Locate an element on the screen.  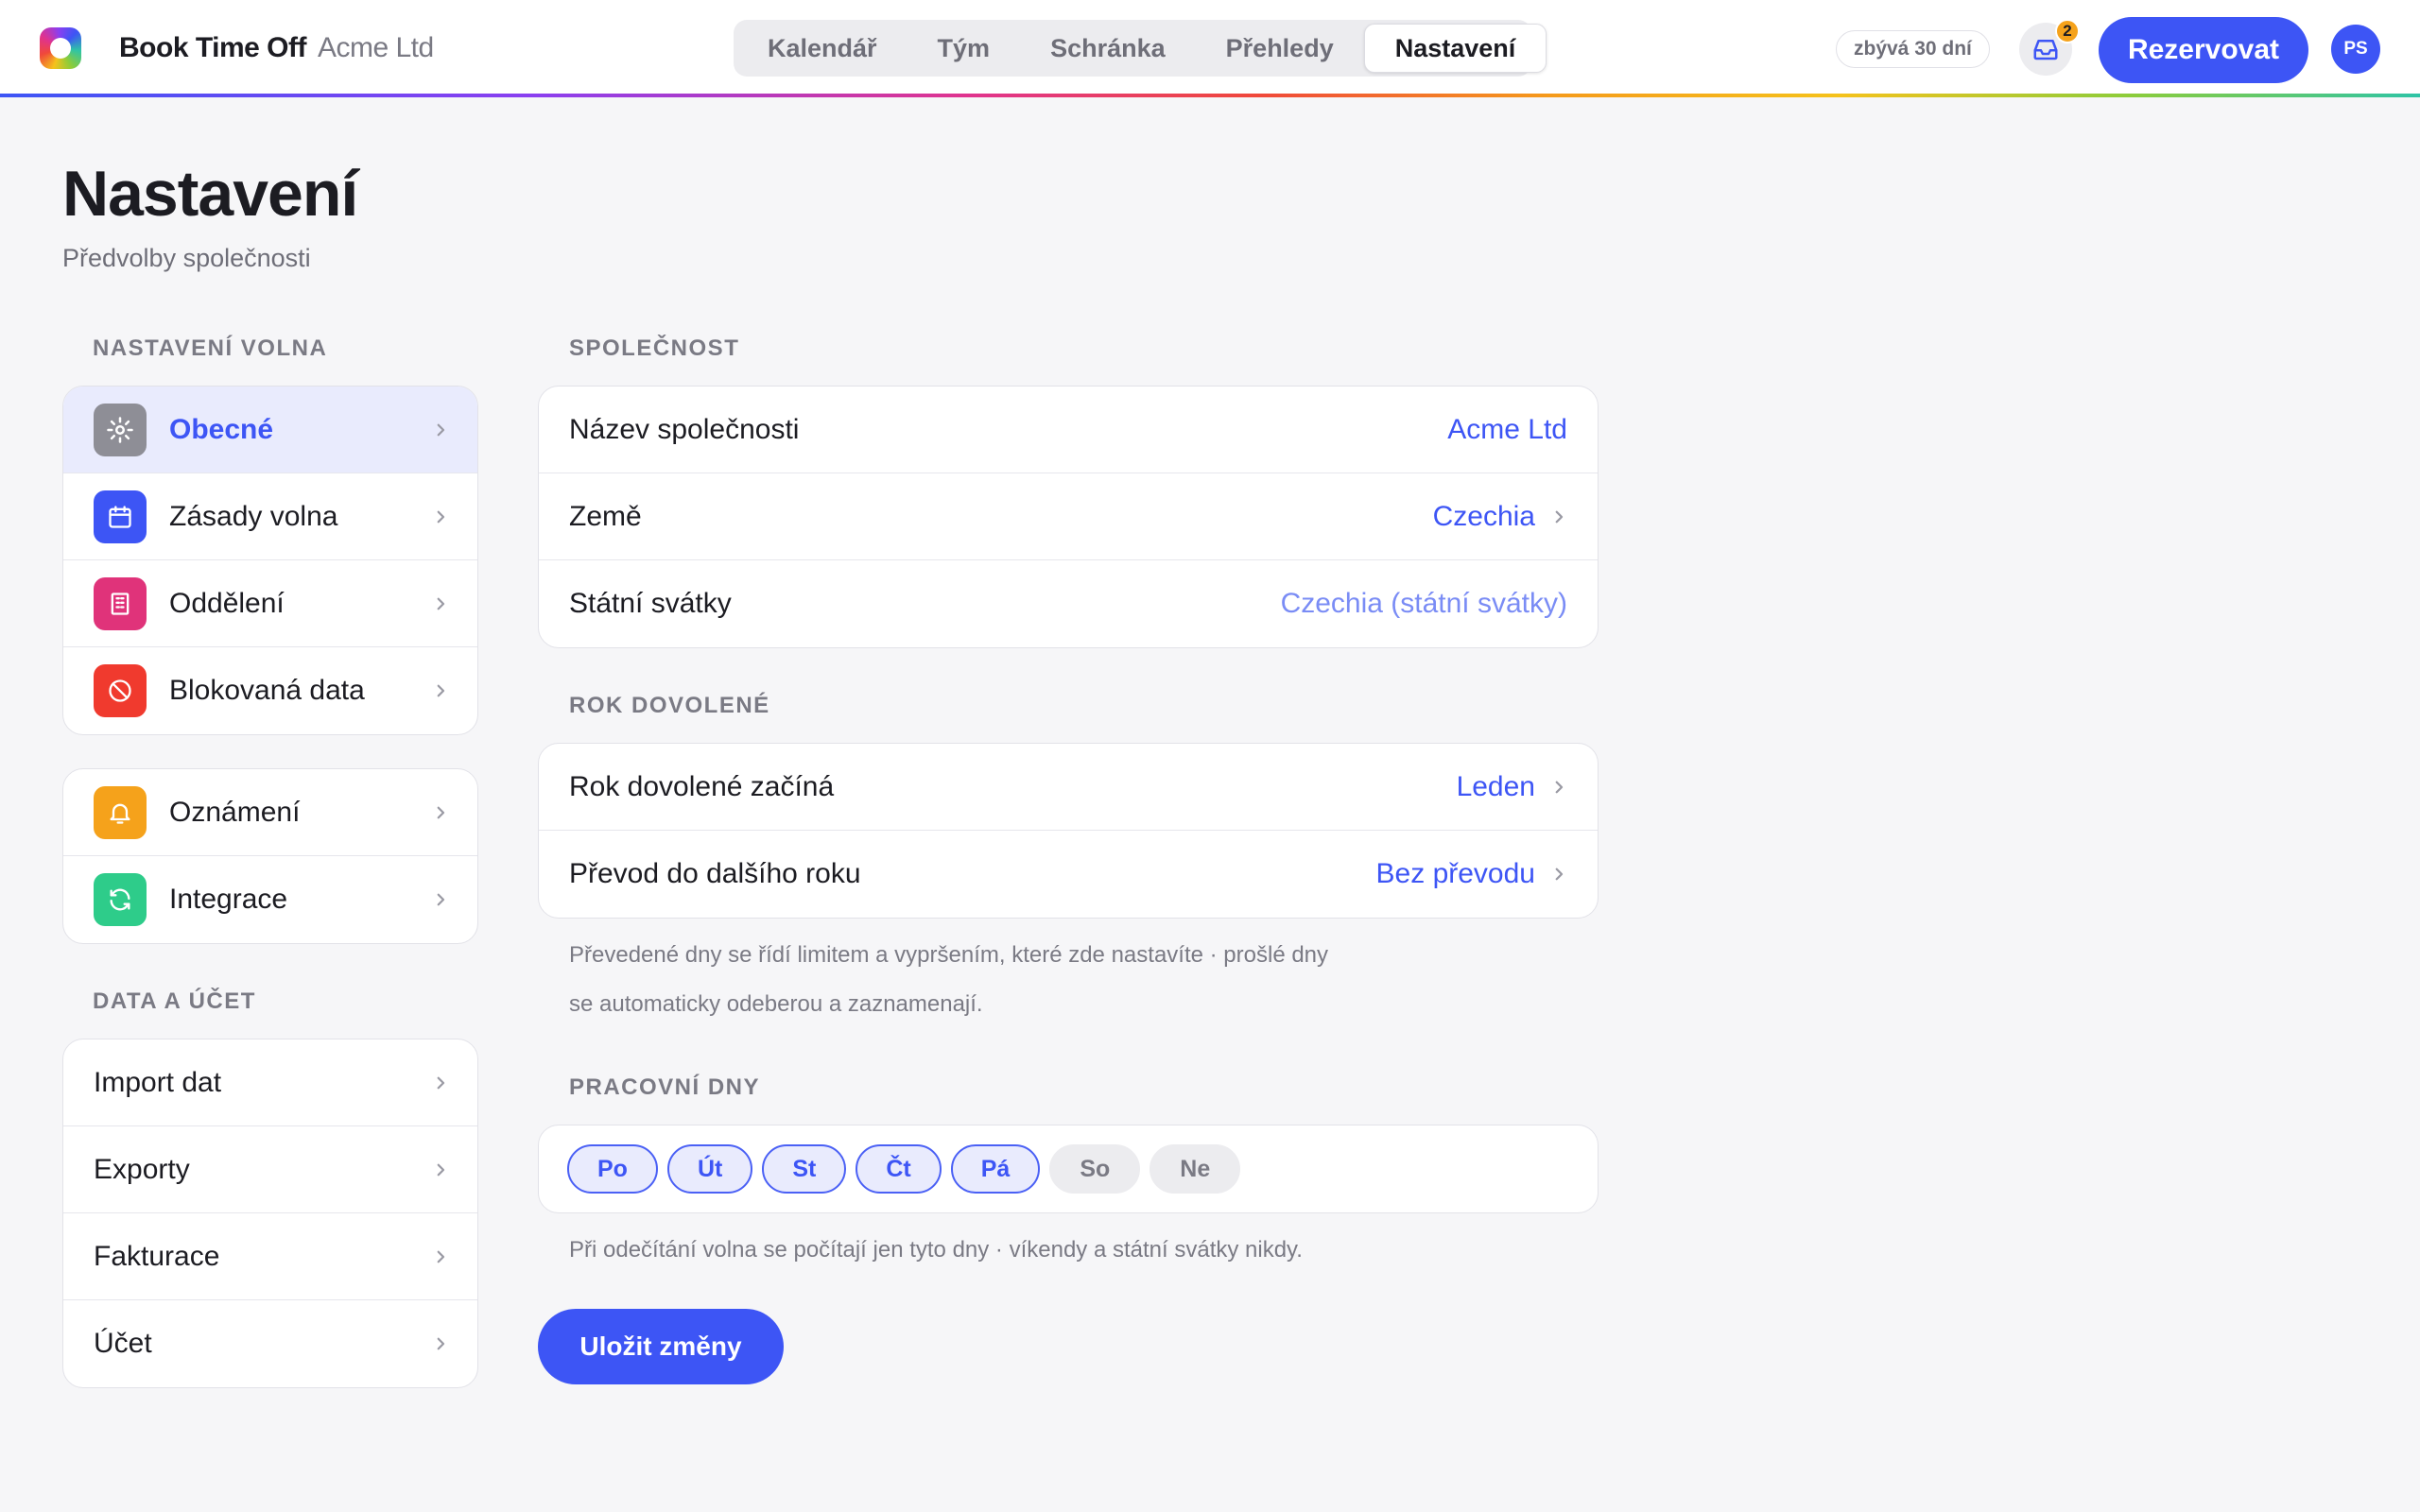
sidebar-item-general: Obecné is located at coordinates (270, 430).